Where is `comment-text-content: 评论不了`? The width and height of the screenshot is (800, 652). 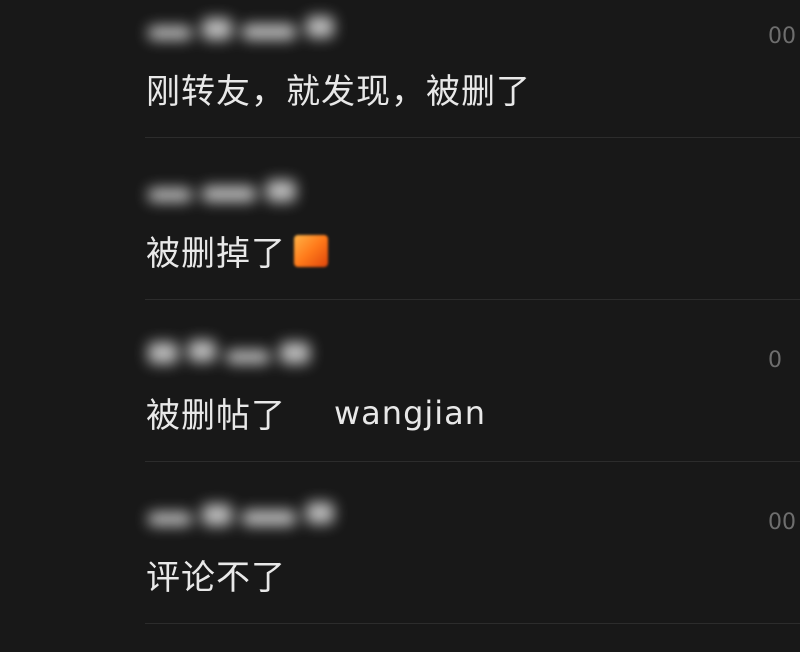
comment-text-content: 评论不了 is located at coordinates (216, 578).